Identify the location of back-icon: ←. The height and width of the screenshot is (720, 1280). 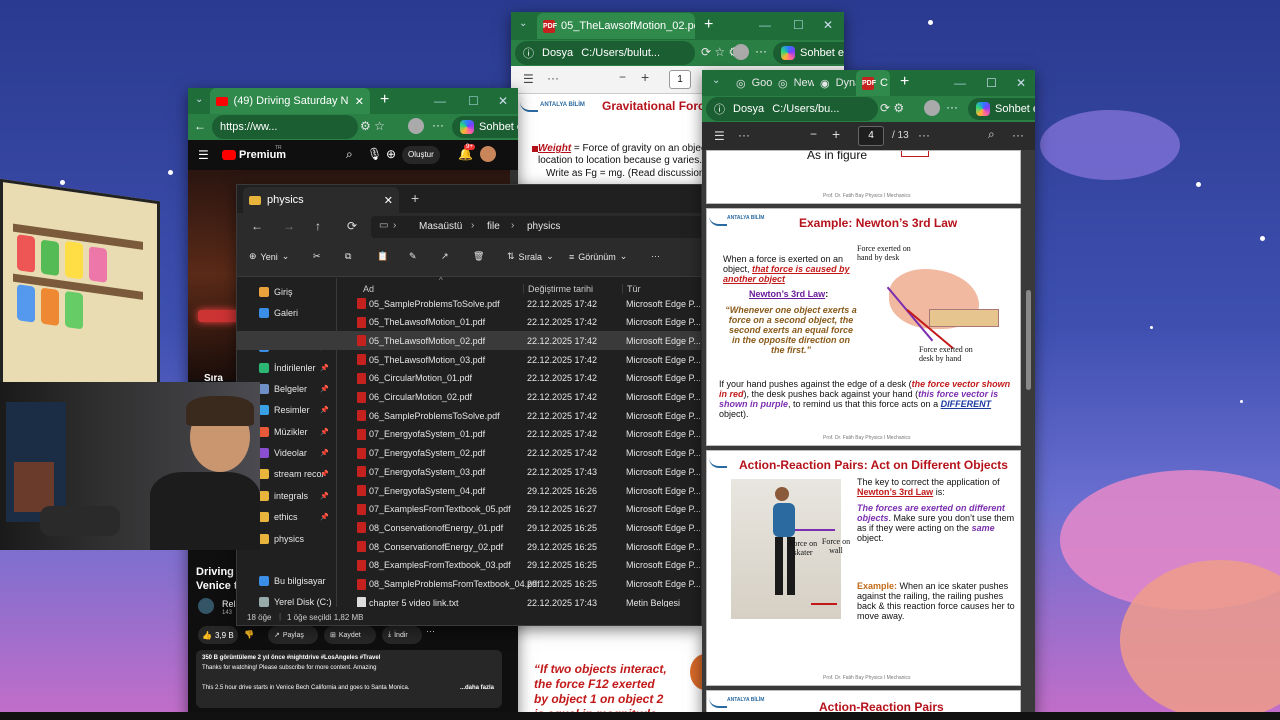
(257, 226).